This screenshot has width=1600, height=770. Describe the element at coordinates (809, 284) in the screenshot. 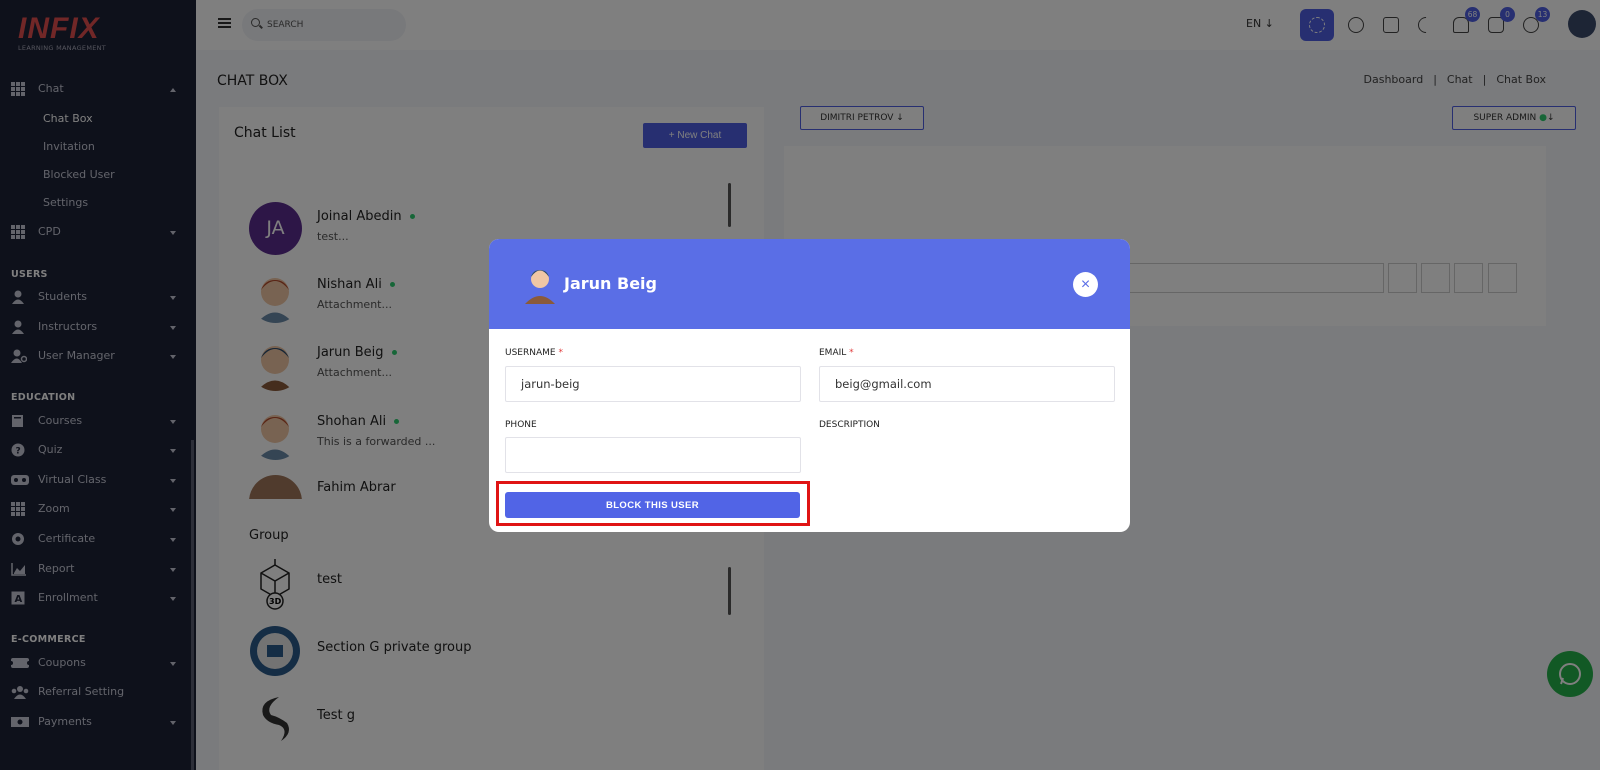

I see `modal-header: Jarun Beig ×` at that location.